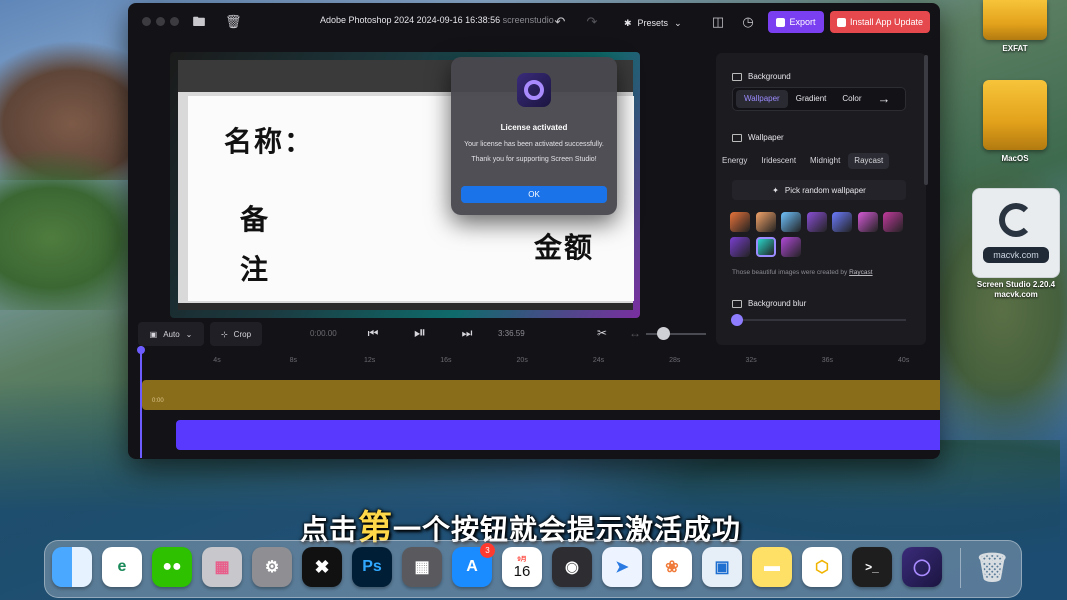 The height and width of the screenshot is (600, 1067). What do you see at coordinates (122, 567) in the screenshot?
I see `edge-icon: e` at bounding box center [122, 567].